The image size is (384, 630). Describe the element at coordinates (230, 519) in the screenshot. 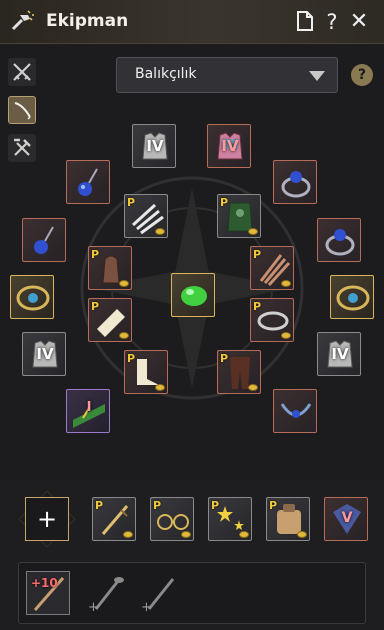

I see `slot-stars: P` at that location.